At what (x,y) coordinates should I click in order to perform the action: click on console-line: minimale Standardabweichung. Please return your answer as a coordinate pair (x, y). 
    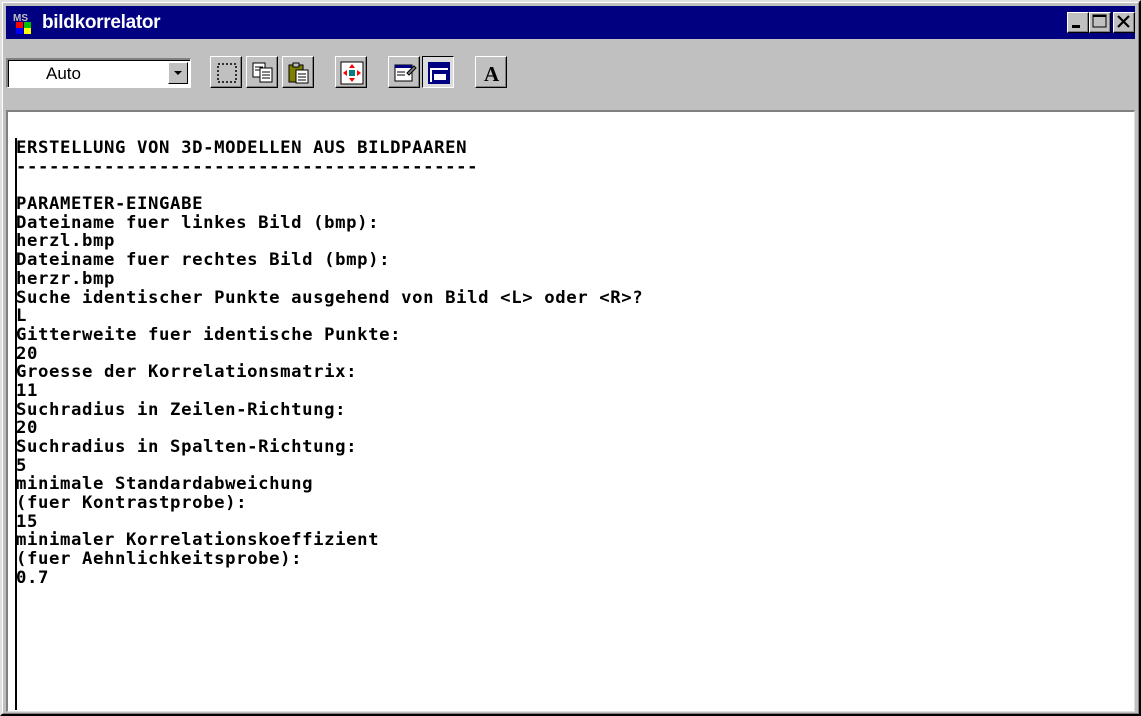
    Looking at the image, I should click on (165, 484).